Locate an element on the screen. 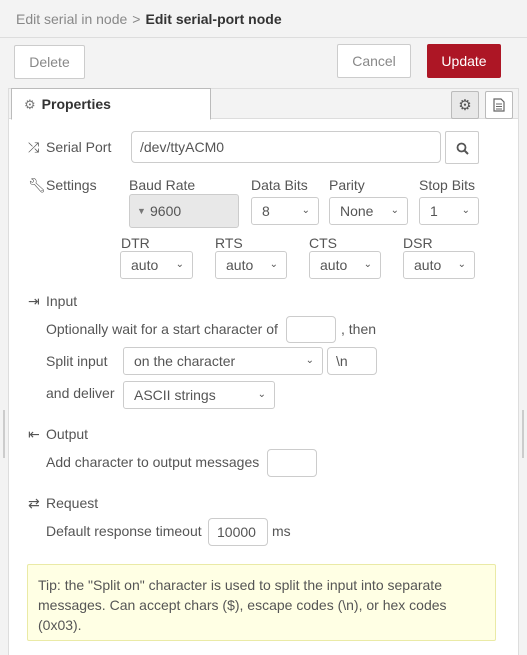 This screenshot has width=527, height=655. data-bits-label: Data Bits is located at coordinates (279, 185).